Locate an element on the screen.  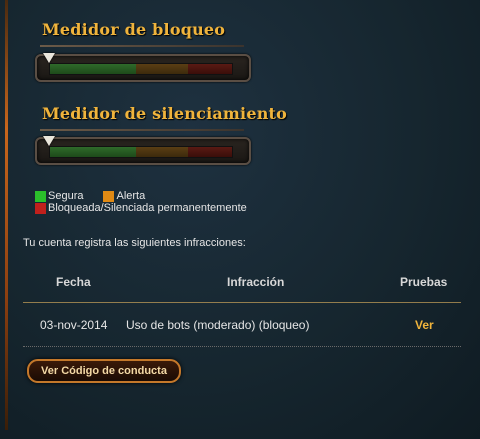
silence-meter-bar is located at coordinates (141, 152).